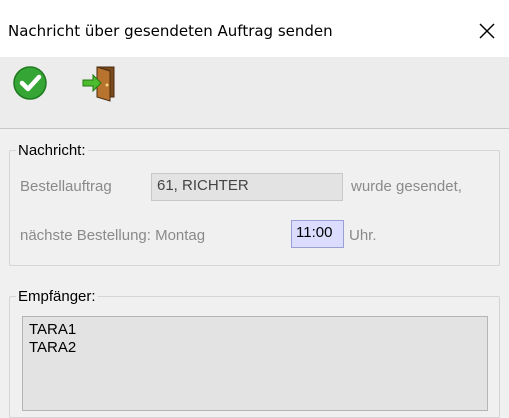  Describe the element at coordinates (363, 235) in the screenshot. I see `uhr-label: Uhr.` at that location.